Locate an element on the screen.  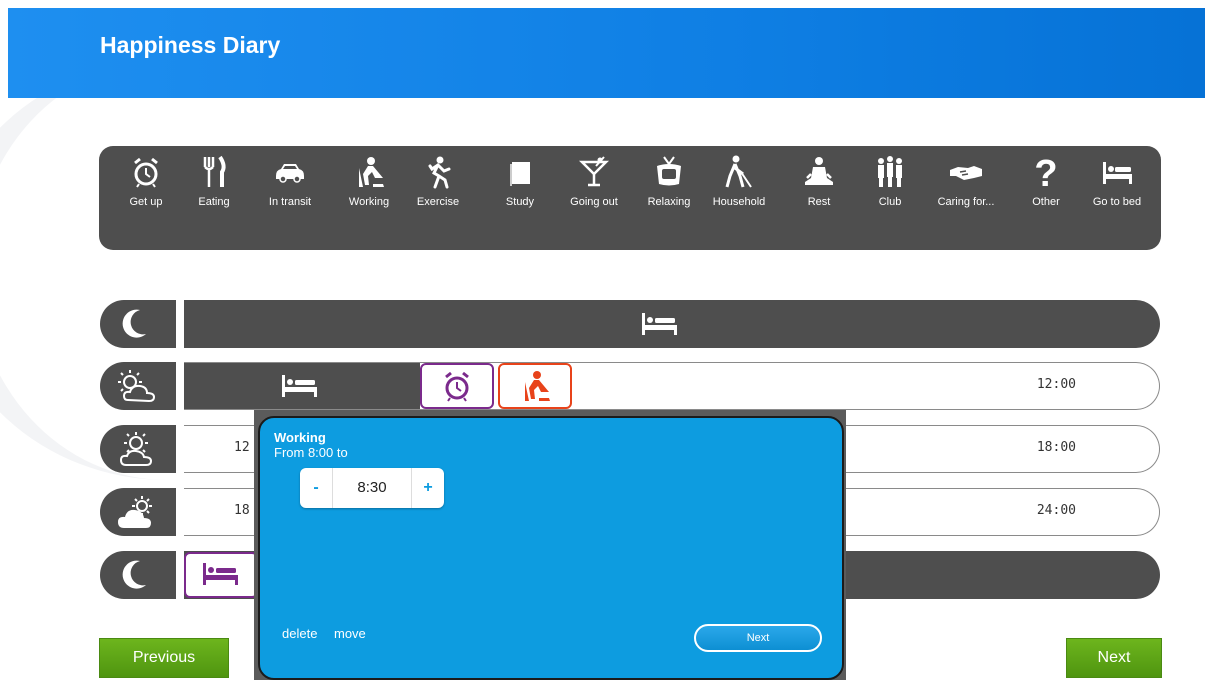
activity-label: In transit is located at coordinates (290, 202).